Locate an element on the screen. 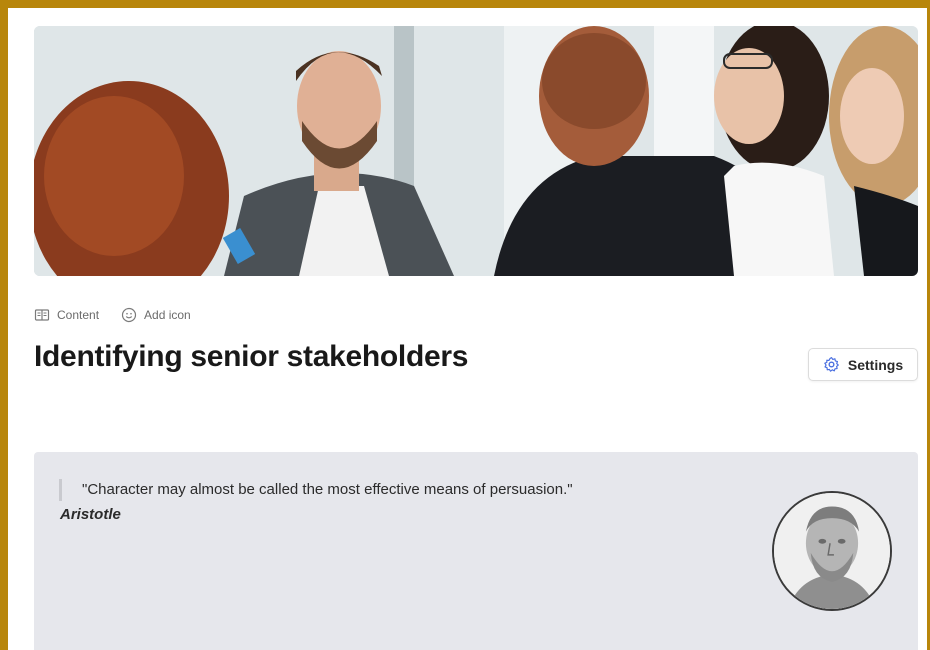 This screenshot has height=650, width=930. settings-button: Settings is located at coordinates (863, 364).